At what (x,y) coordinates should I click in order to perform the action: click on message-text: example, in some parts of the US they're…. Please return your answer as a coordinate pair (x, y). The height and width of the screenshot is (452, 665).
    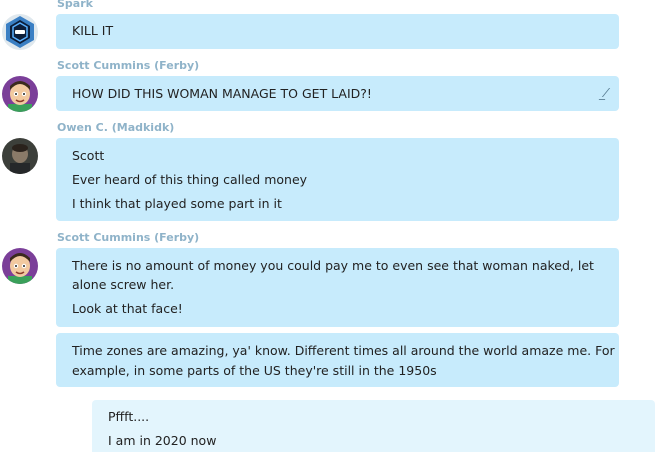
    Looking at the image, I should click on (254, 370).